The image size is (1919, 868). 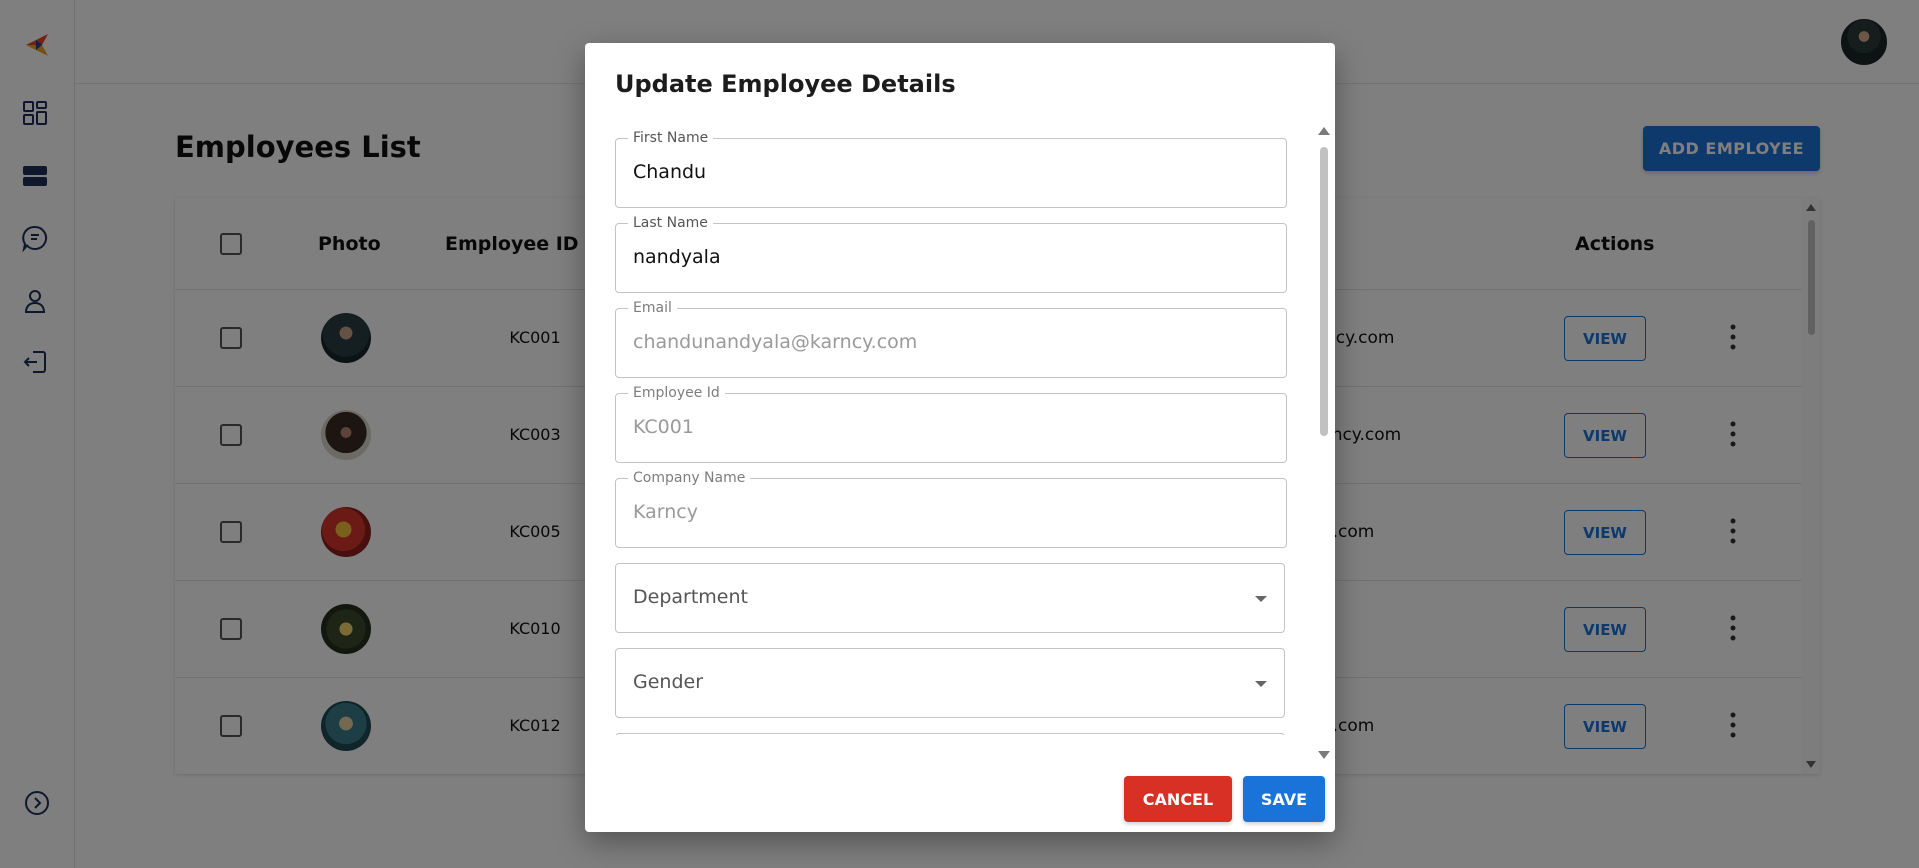 What do you see at coordinates (690, 597) in the screenshot?
I see `department-placeholder: Department` at bounding box center [690, 597].